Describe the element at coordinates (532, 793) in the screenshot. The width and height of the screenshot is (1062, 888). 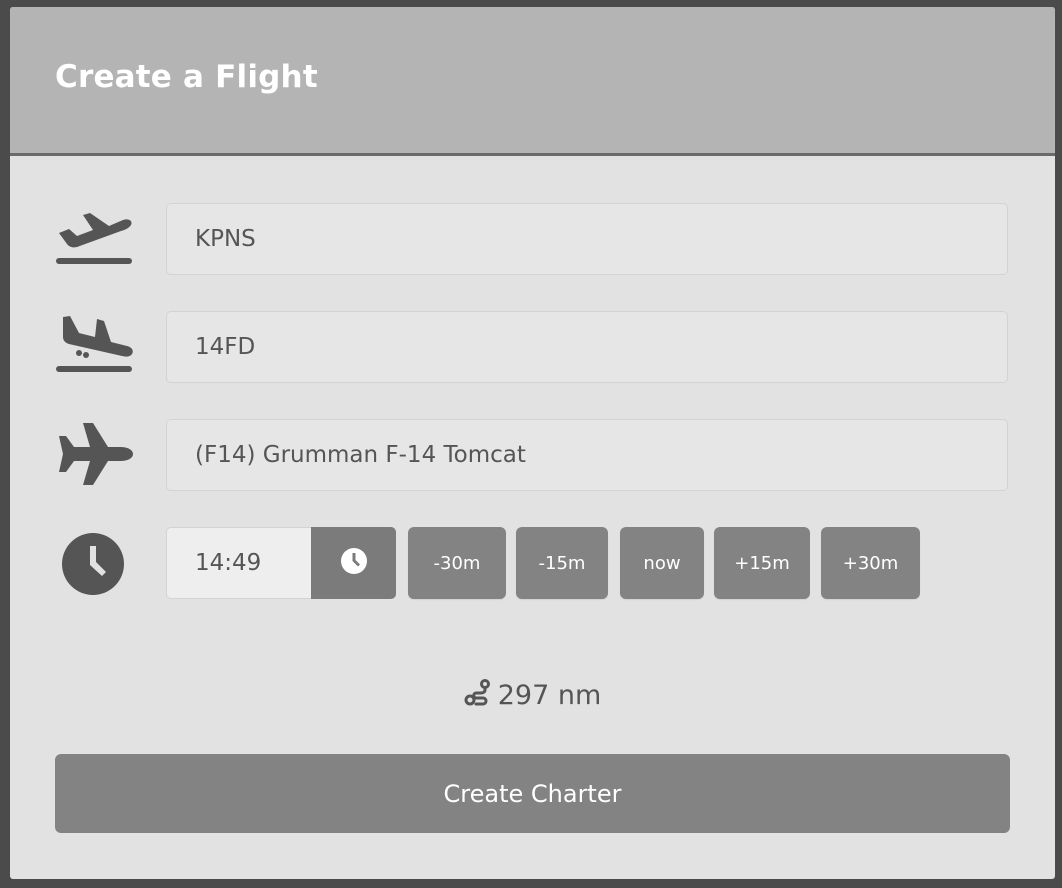
I see `create-charter-button: Create Charter` at that location.